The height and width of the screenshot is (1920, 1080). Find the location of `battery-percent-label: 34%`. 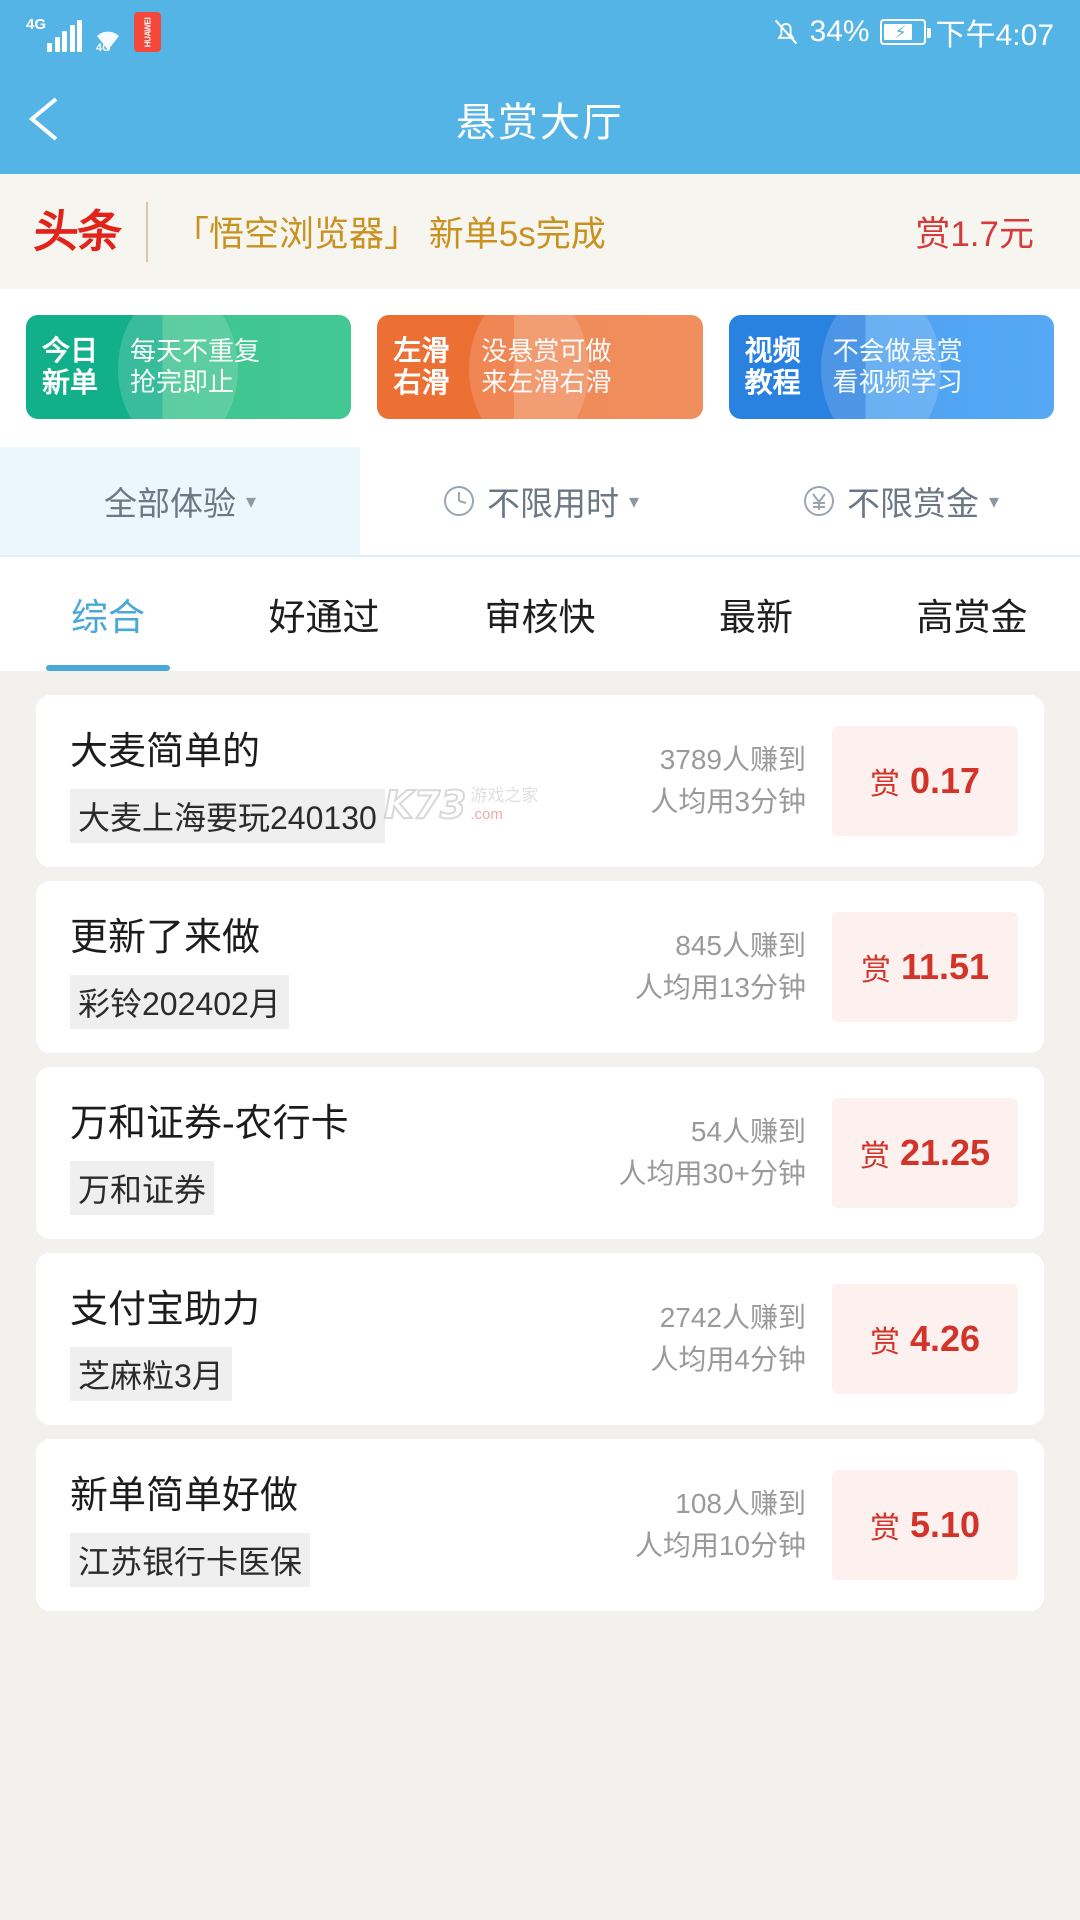

battery-percent-label: 34% is located at coordinates (839, 31).